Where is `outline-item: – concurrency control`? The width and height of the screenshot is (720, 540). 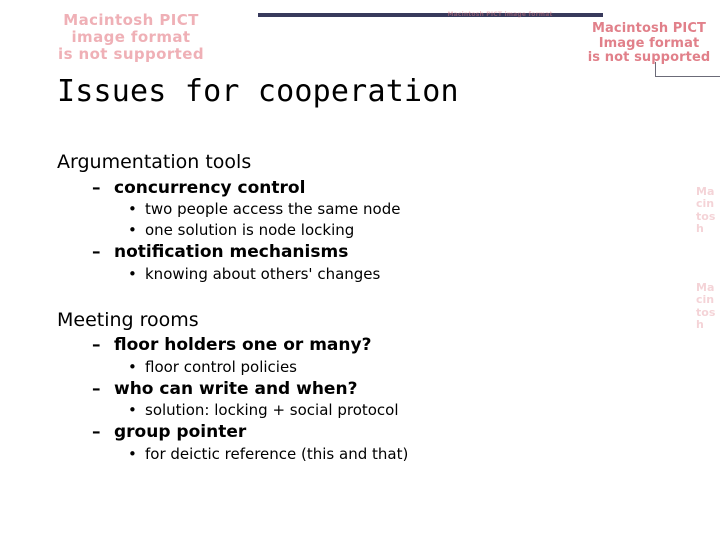 outline-item: – concurrency control is located at coordinates (360, 188).